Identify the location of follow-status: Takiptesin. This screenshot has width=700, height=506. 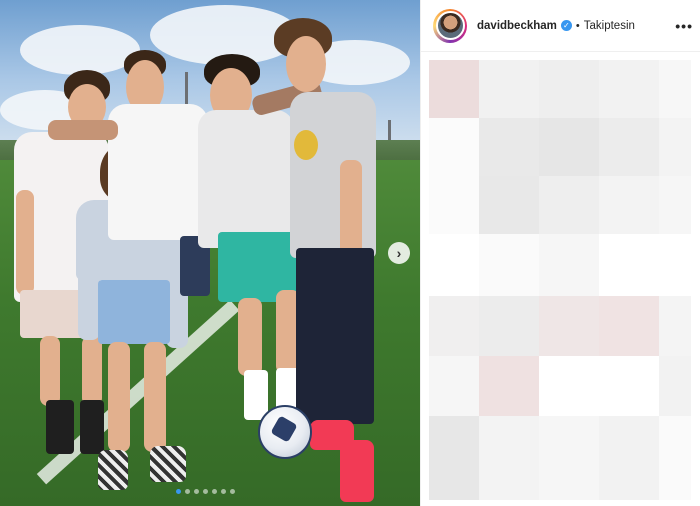
(609, 26).